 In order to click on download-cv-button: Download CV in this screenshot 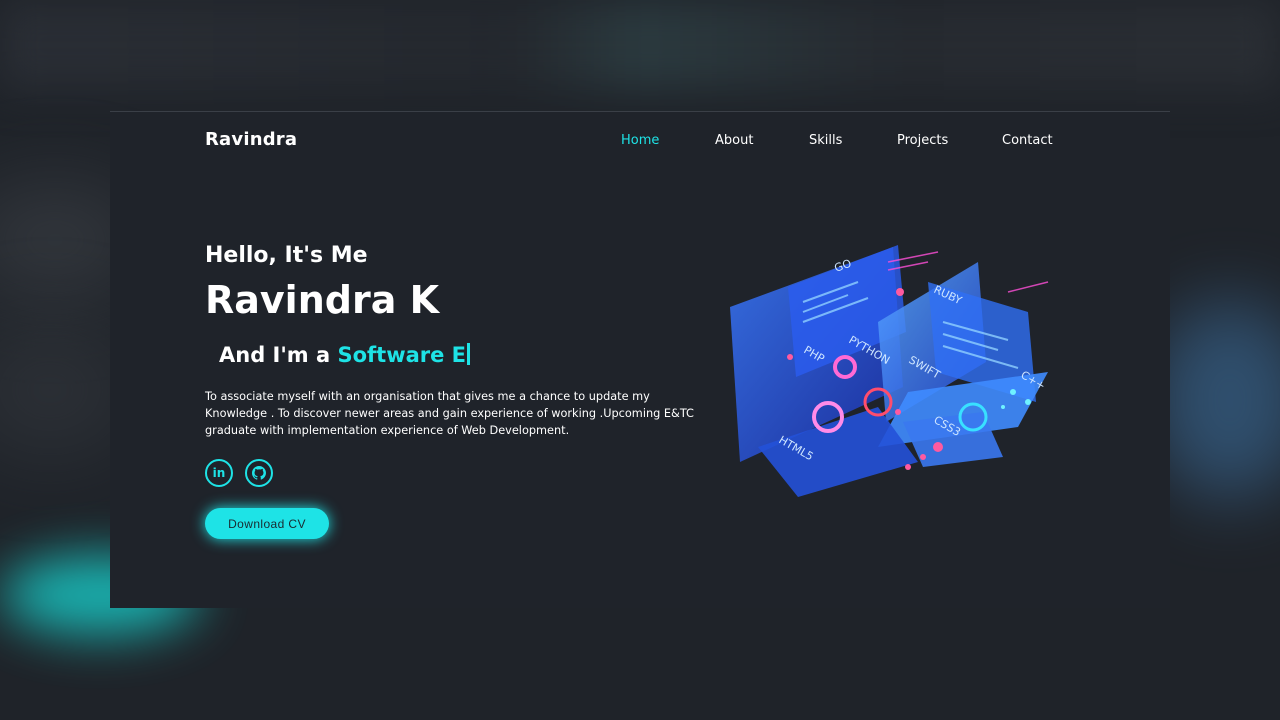, I will do `click(267, 523)`.